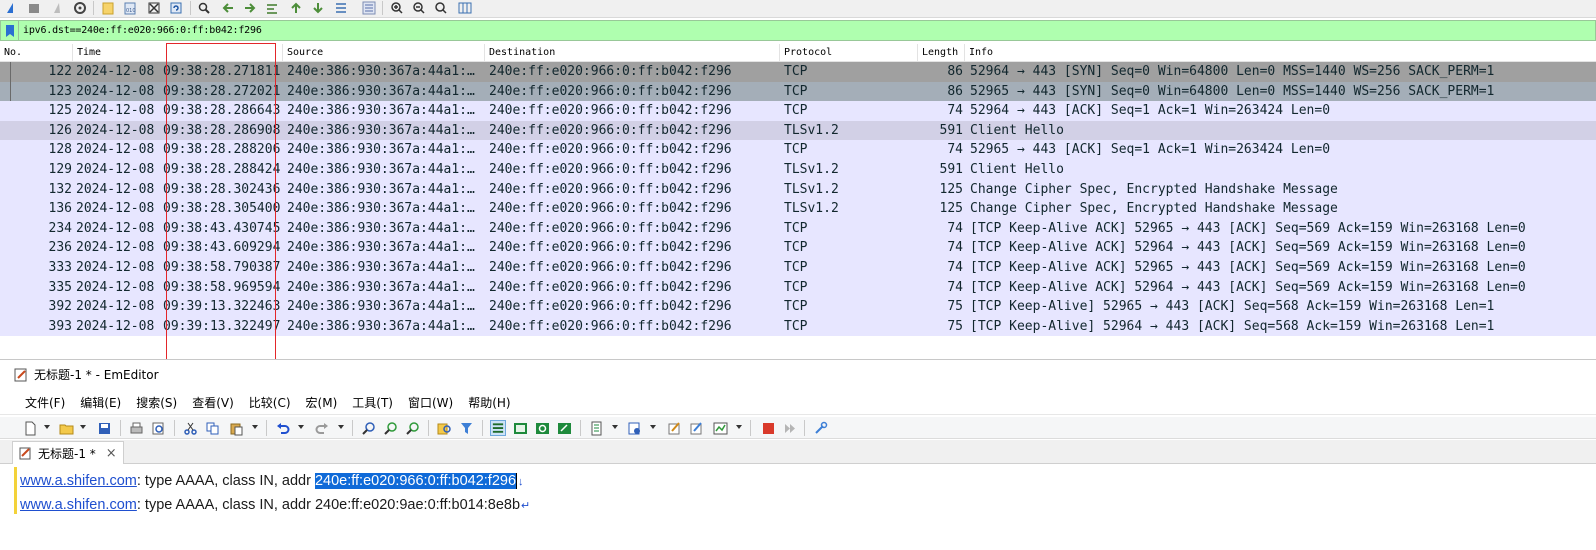  What do you see at coordinates (104, 428) in the screenshot?
I see `save-icon` at bounding box center [104, 428].